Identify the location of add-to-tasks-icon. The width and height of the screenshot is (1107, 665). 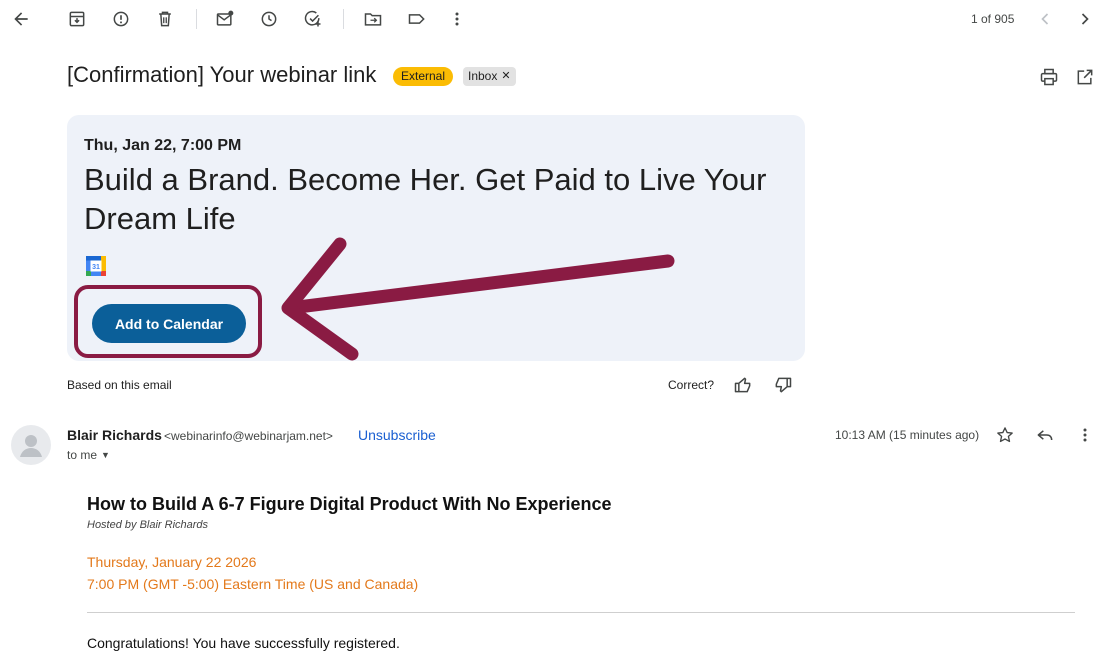
(313, 19).